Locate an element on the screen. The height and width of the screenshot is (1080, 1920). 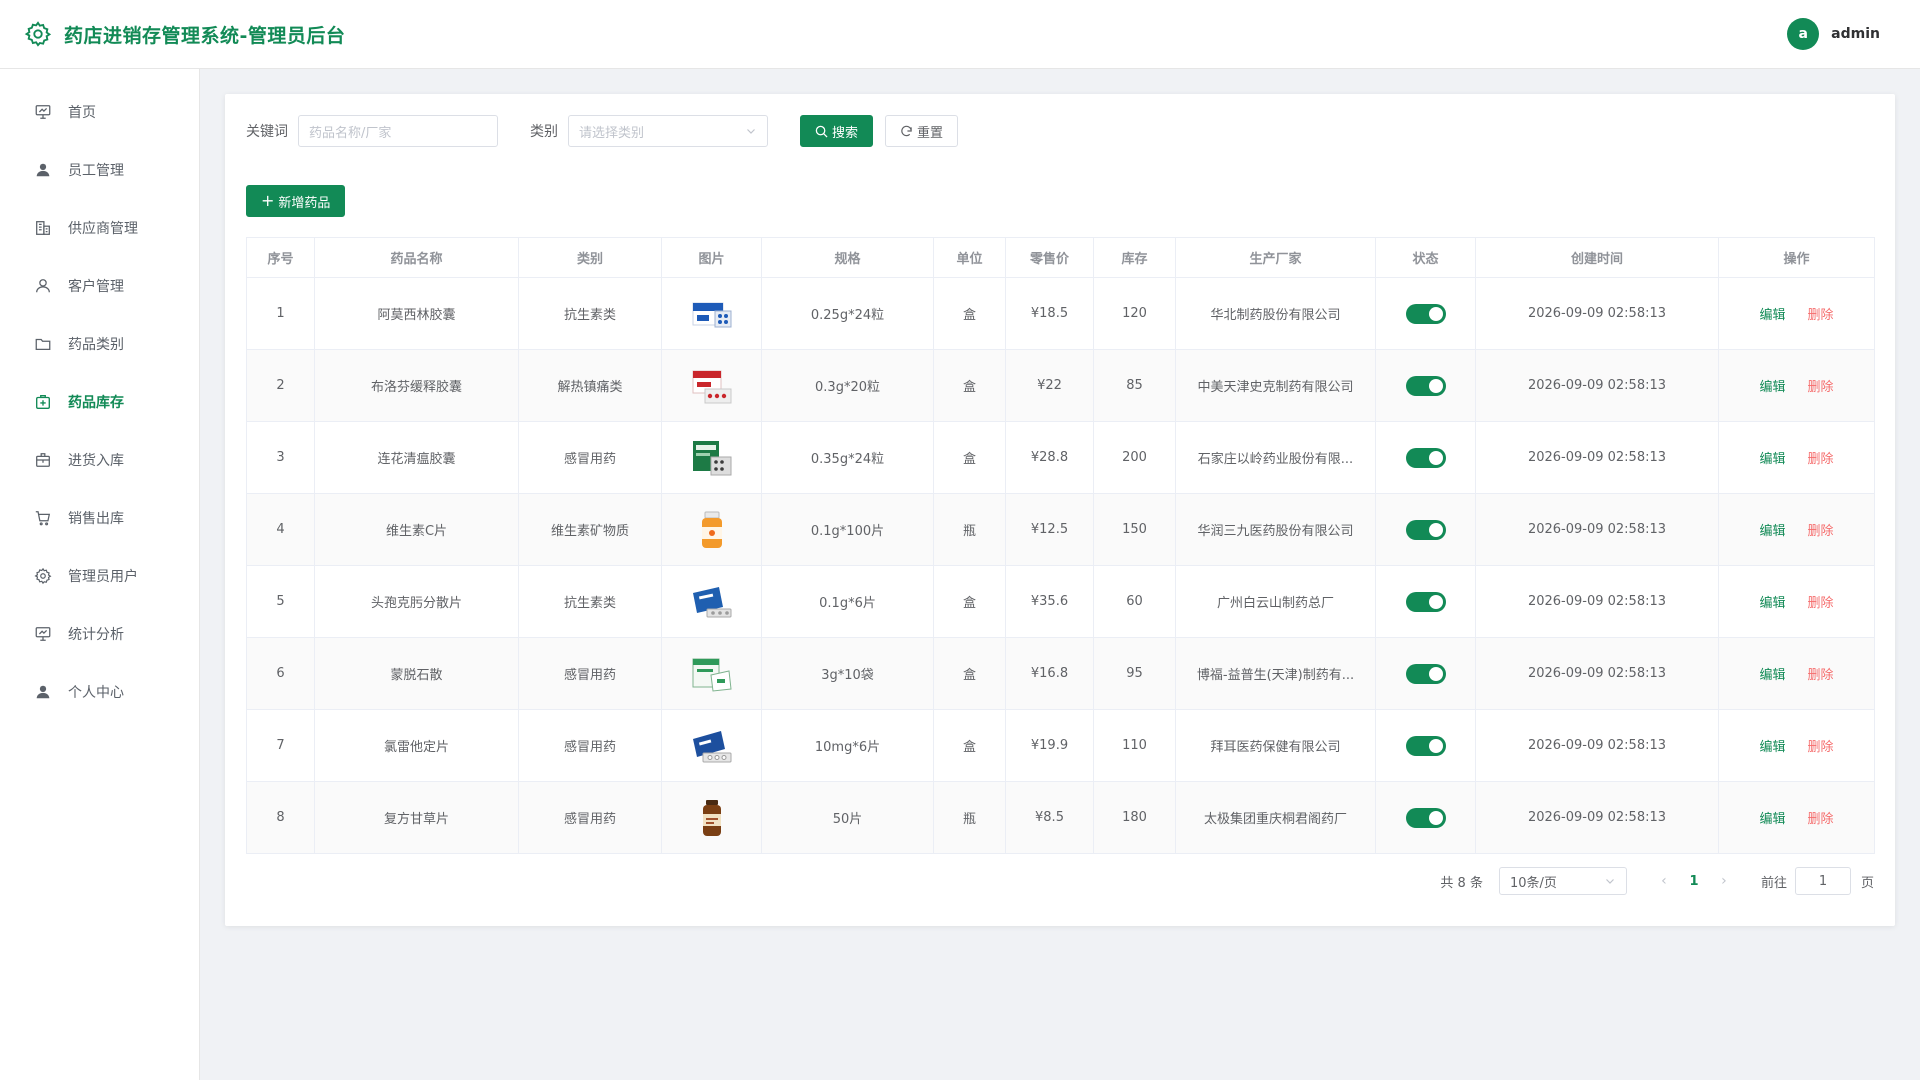
sidebar-item-home: 首页 is located at coordinates (99, 112).